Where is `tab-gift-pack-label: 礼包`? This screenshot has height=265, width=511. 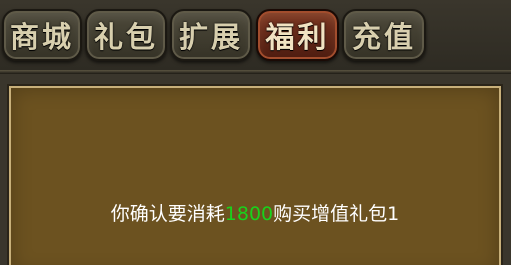
tab-gift-pack-label: 礼包 is located at coordinates (125, 37).